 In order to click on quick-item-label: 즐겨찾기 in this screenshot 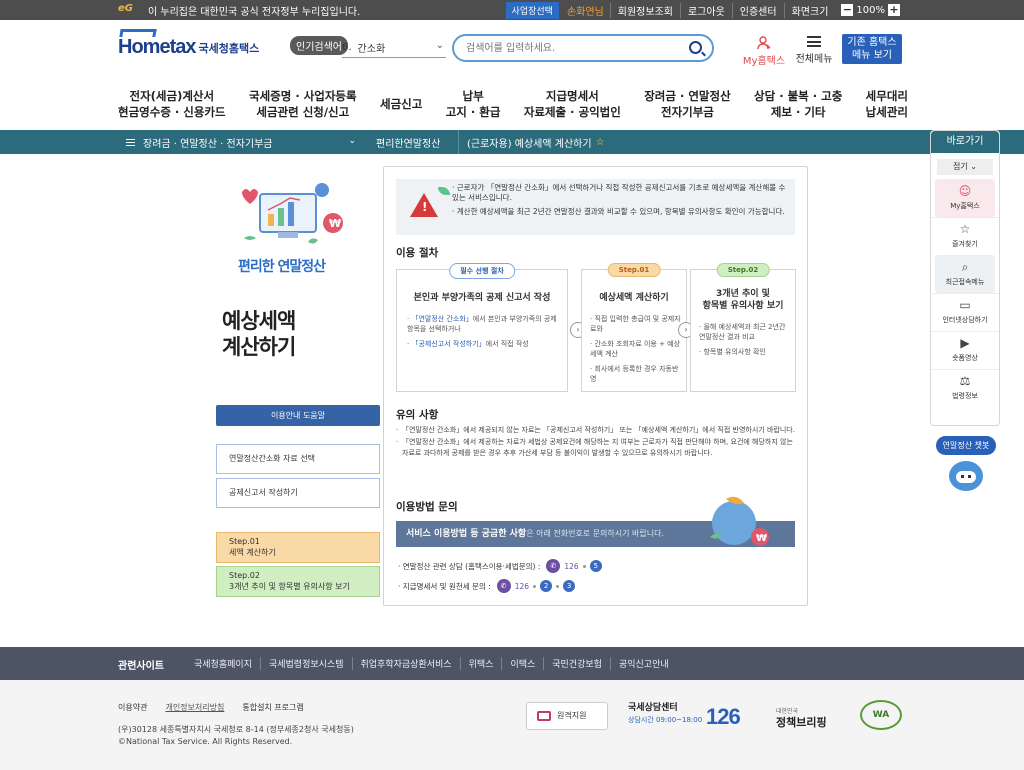, I will do `click(965, 244)`.